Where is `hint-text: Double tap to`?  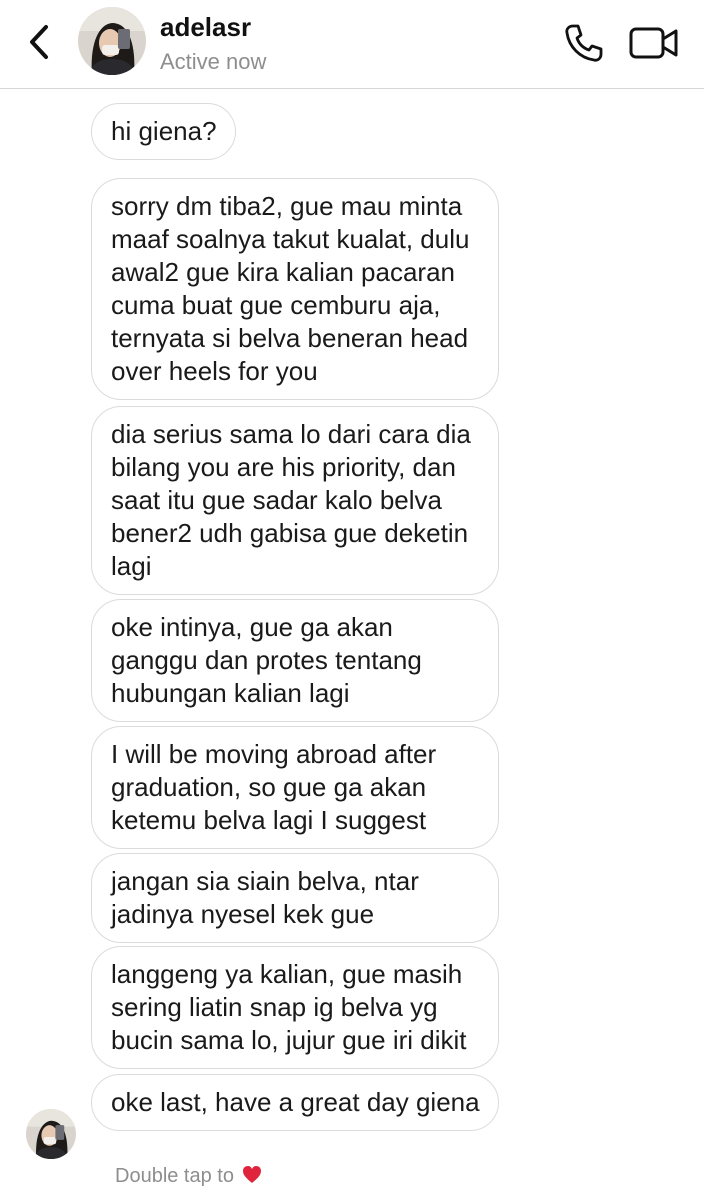 hint-text: Double tap to is located at coordinates (174, 1176).